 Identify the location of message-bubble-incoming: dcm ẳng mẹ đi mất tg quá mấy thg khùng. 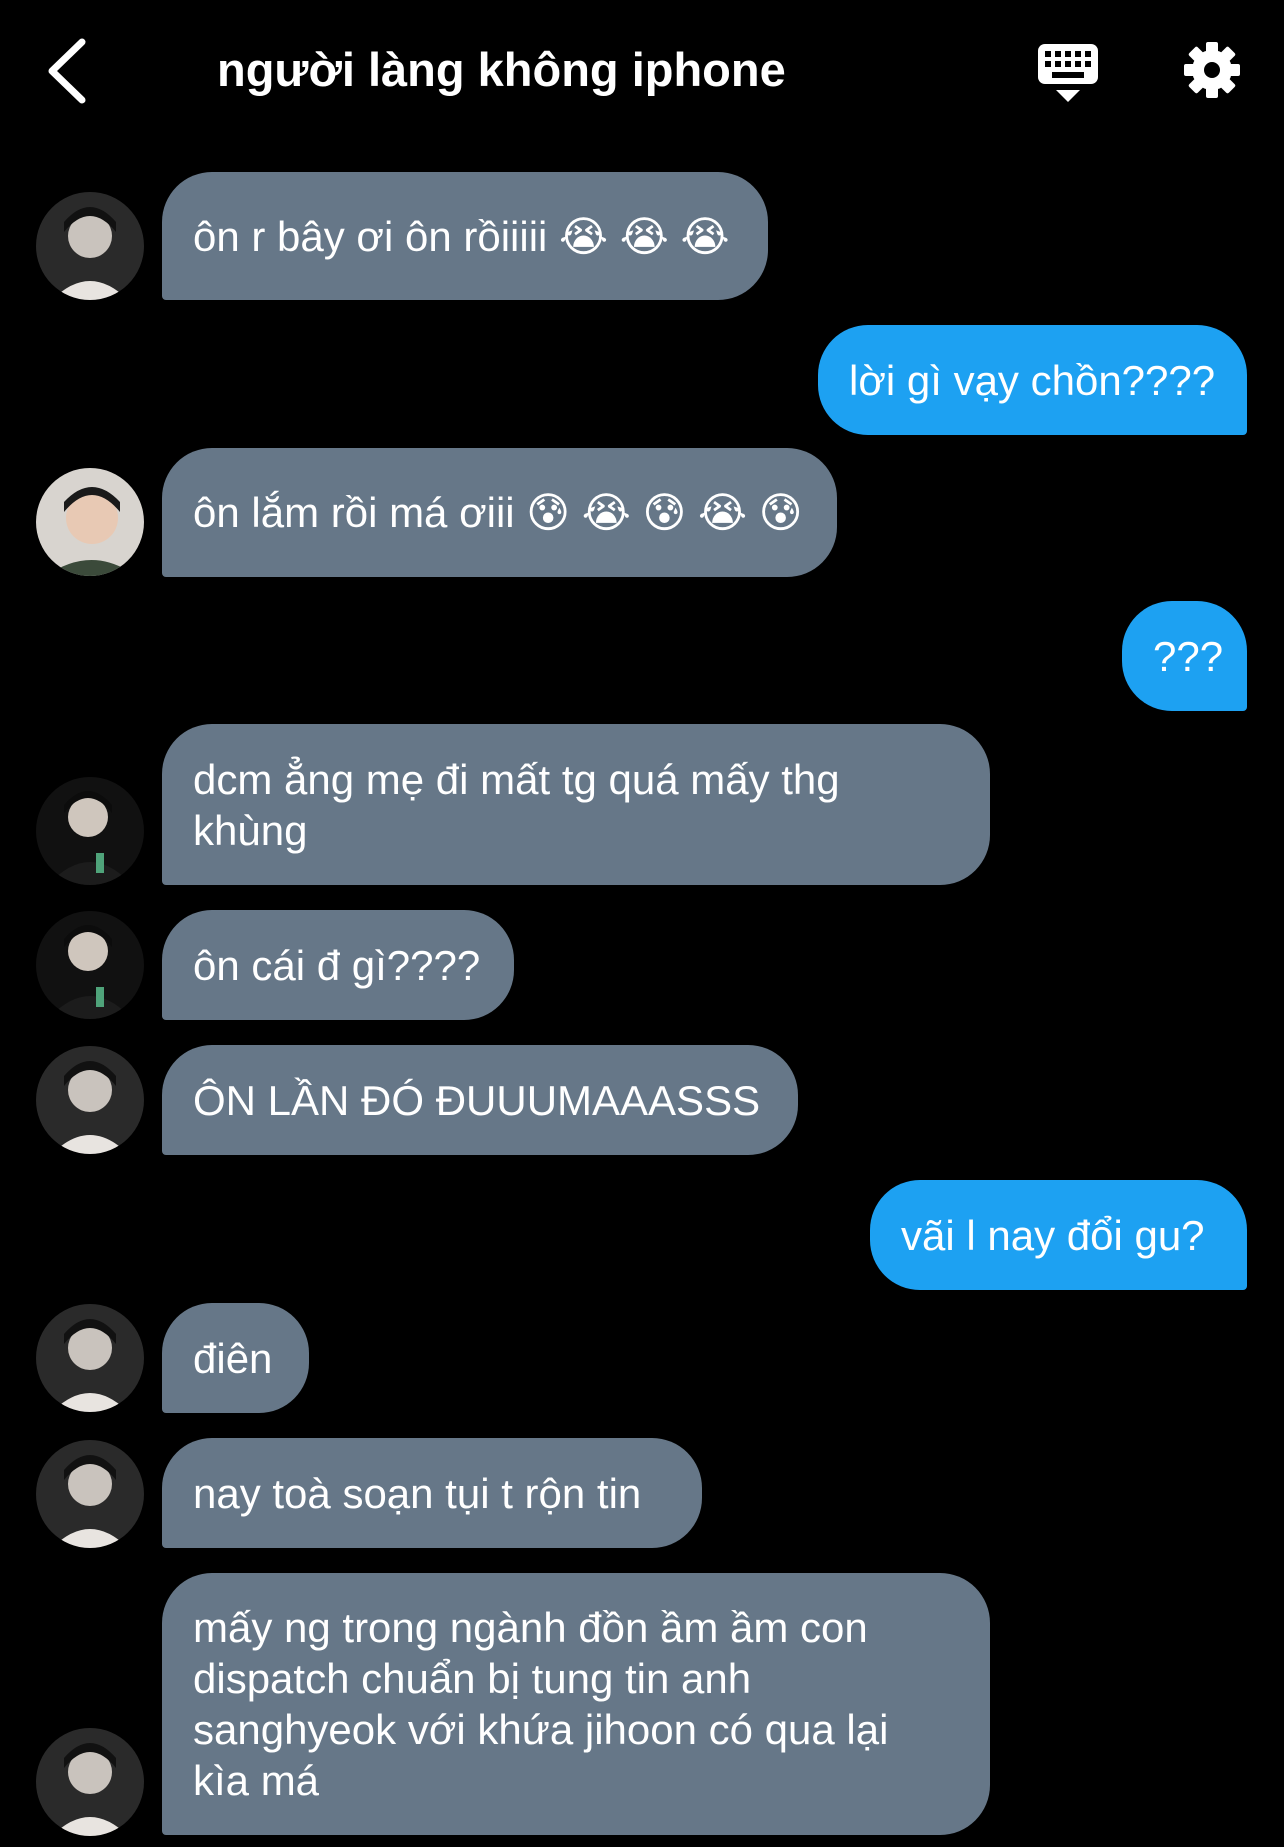
(576, 804).